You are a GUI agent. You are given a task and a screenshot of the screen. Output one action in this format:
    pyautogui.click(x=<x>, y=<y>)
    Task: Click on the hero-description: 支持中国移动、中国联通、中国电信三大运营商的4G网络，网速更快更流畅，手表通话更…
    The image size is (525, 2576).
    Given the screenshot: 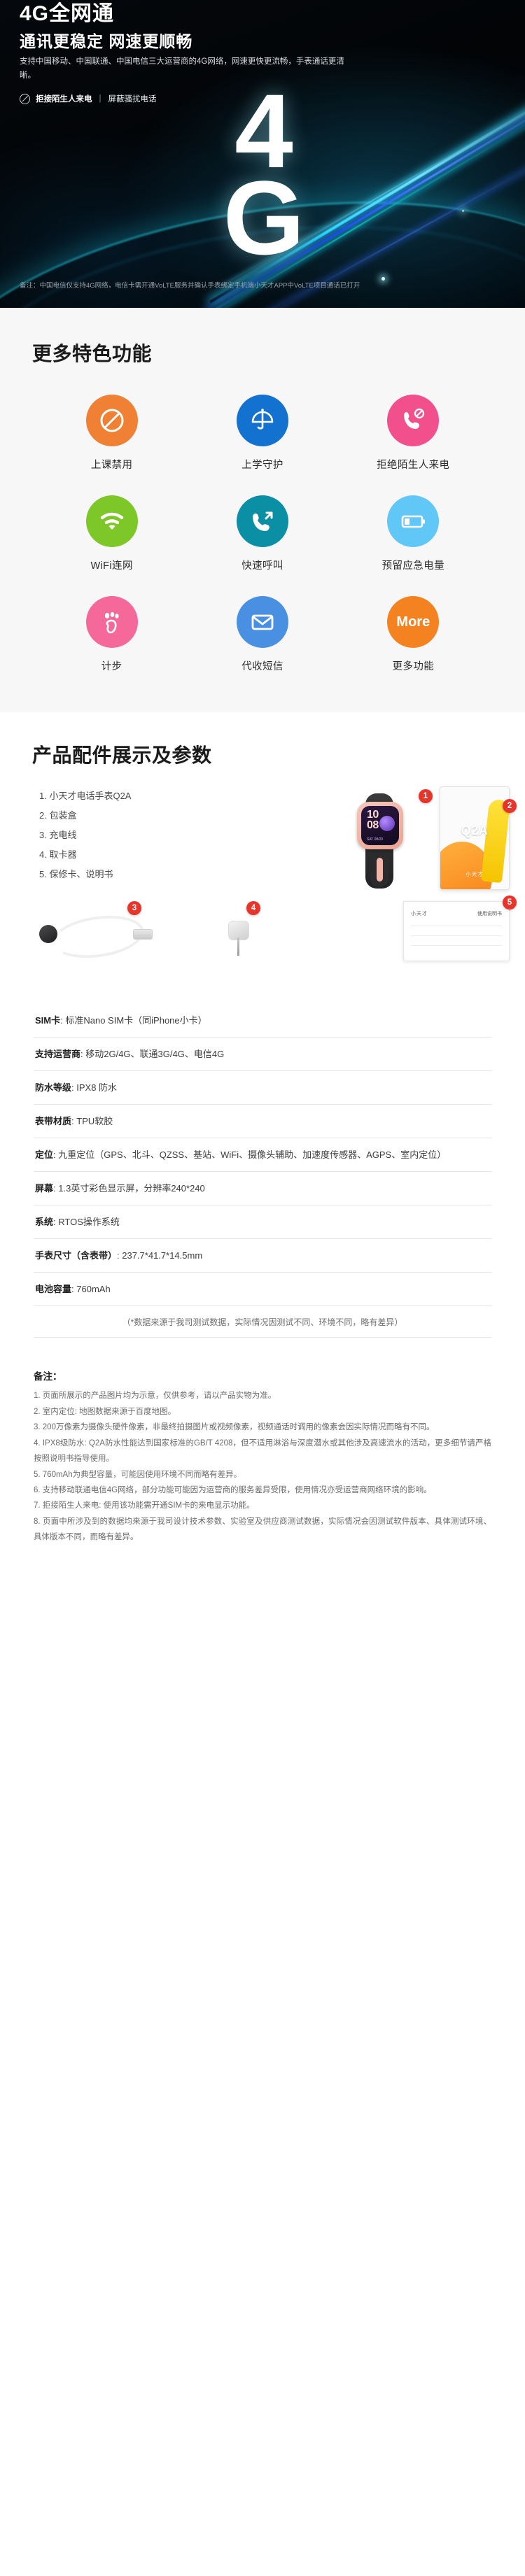 What is the action you would take?
    pyautogui.click(x=182, y=68)
    